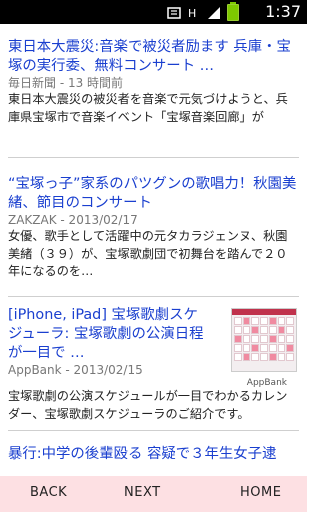 The image size is (320, 512). I want to click on article-source: AppBank - 2013/02/15, so click(75, 370).